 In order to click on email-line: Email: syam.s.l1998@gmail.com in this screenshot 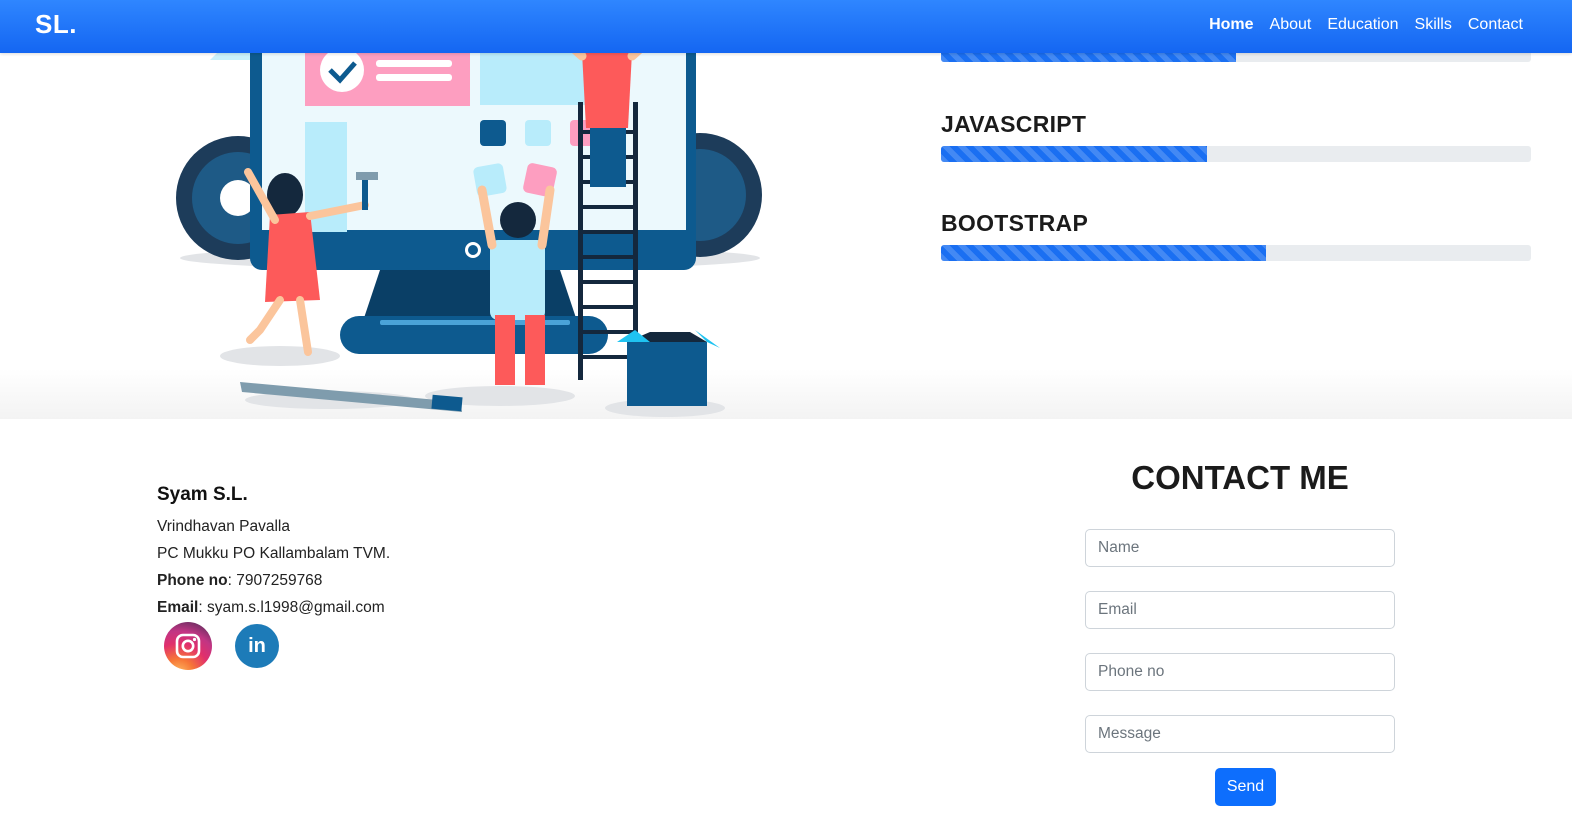, I will do `click(273, 607)`.